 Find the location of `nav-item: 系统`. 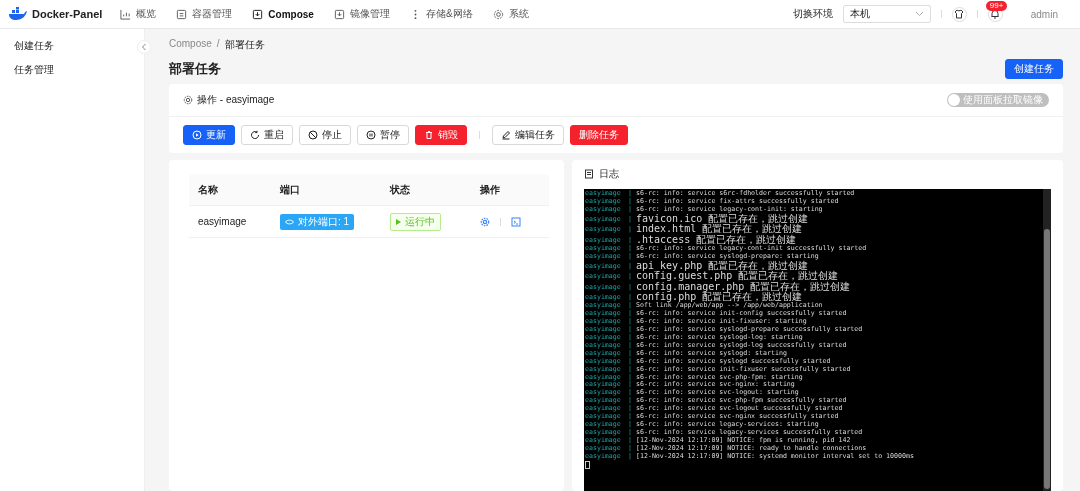

nav-item: 系统 is located at coordinates (510, 14).